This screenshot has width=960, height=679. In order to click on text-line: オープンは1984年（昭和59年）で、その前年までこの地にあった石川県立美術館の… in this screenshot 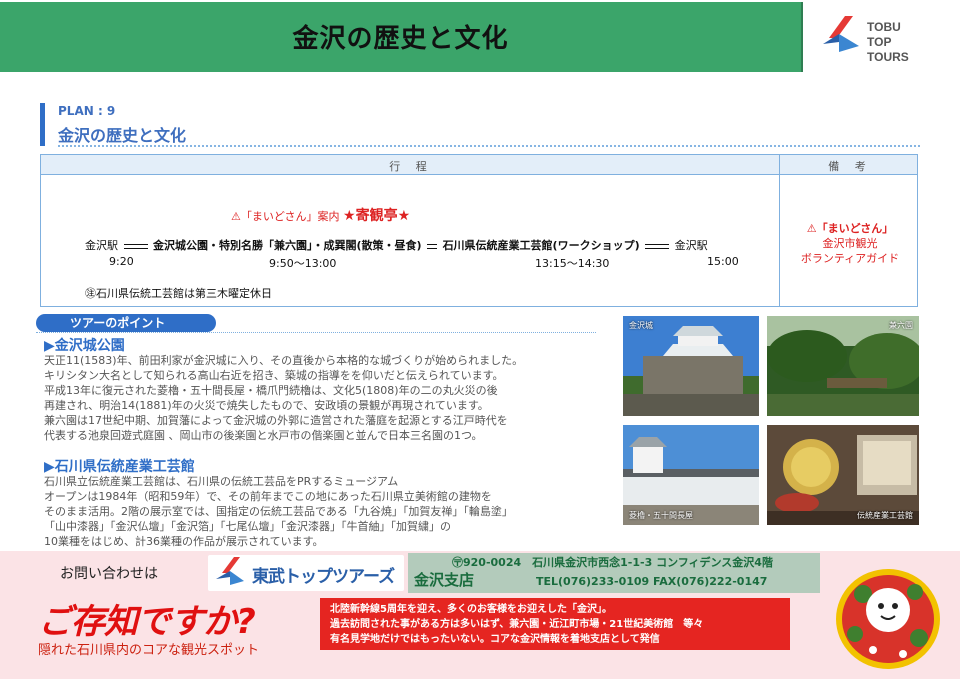, I will do `click(268, 496)`.